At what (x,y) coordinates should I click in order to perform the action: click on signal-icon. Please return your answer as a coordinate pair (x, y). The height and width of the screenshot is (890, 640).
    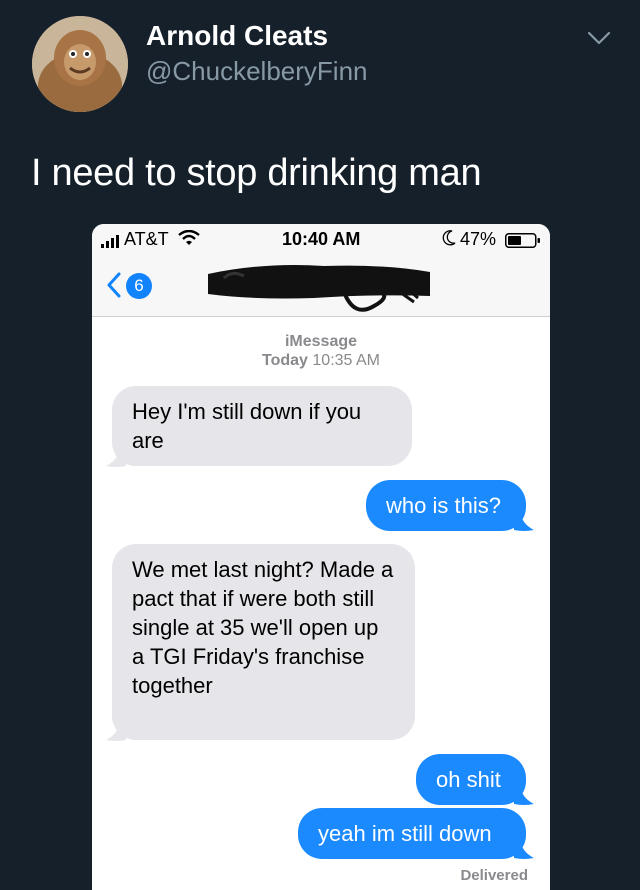
    Looking at the image, I should click on (111, 240).